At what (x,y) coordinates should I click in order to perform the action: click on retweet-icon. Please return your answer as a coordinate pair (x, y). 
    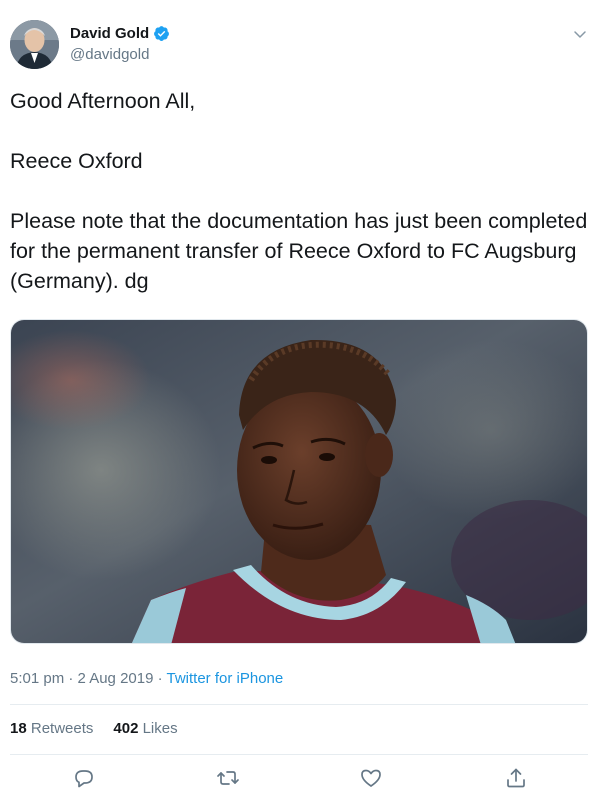
    Looking at the image, I should click on (228, 778).